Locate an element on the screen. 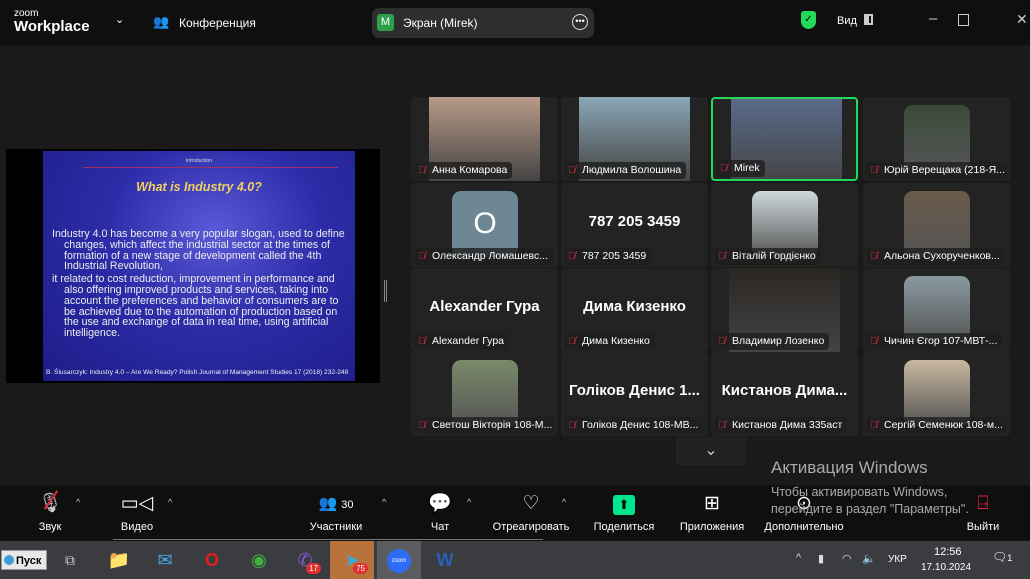 This screenshot has height=579, width=1030. viber-icon: ✆ 17 is located at coordinates (305, 560).